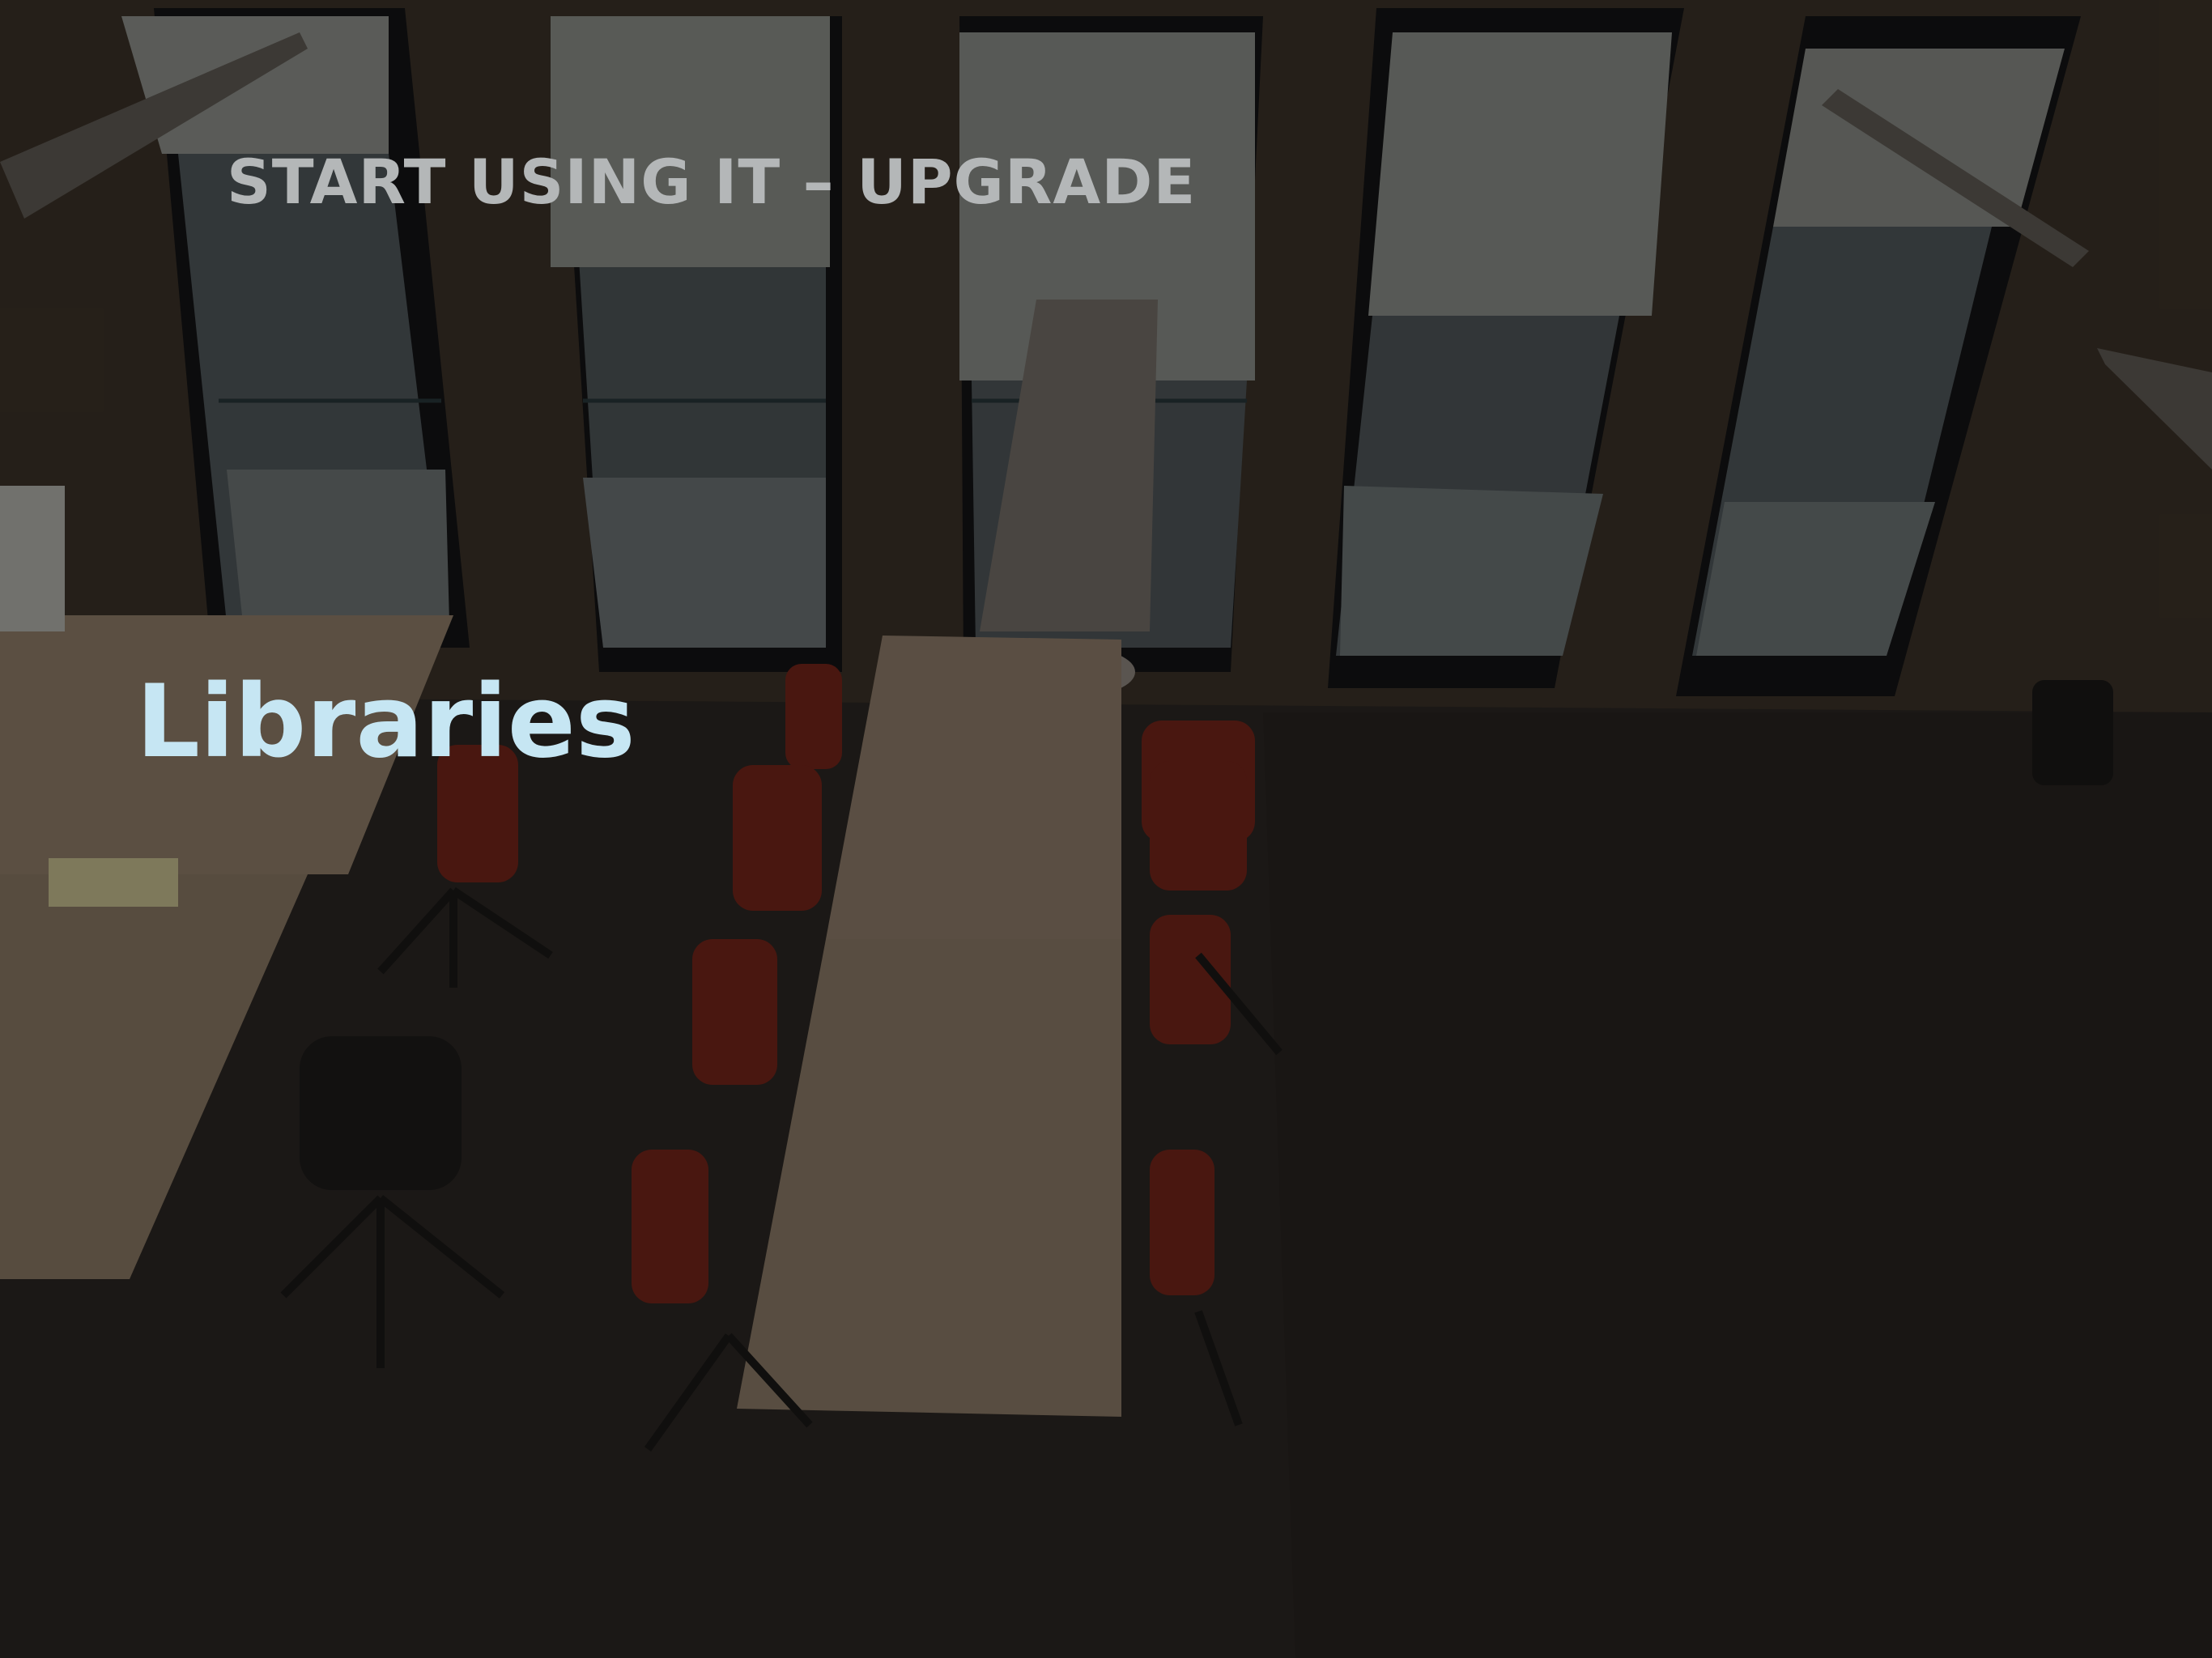 The image size is (2212, 1658). What do you see at coordinates (386, 722) in the screenshot?
I see `slide-heading: Libraries` at bounding box center [386, 722].